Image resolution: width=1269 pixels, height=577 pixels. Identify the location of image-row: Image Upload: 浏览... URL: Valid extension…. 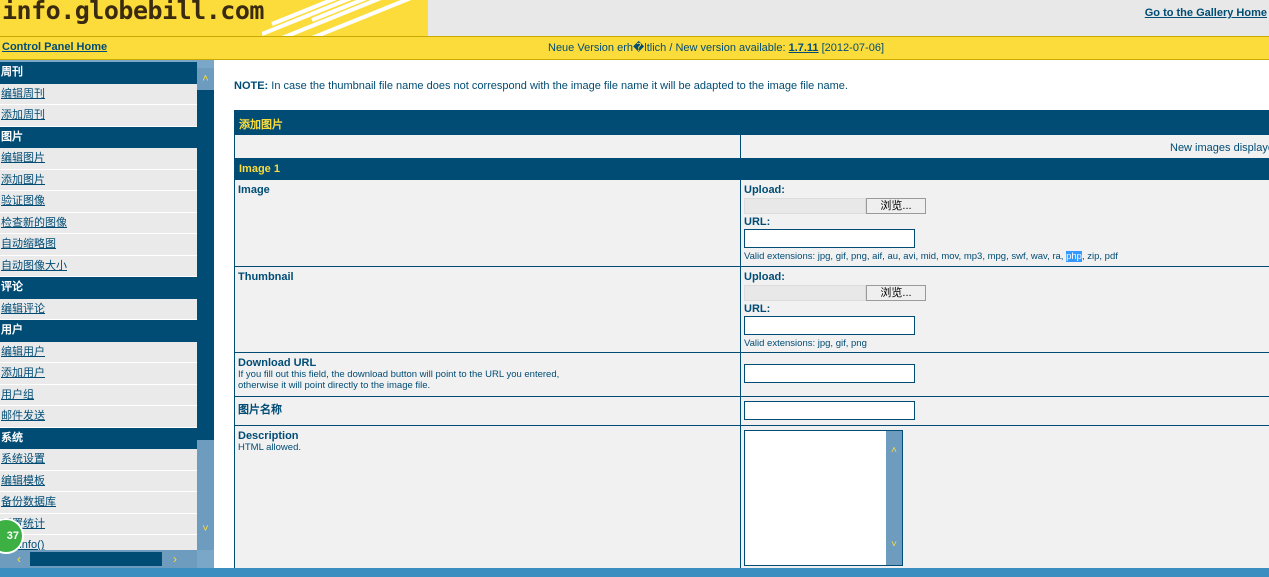
(752, 223).